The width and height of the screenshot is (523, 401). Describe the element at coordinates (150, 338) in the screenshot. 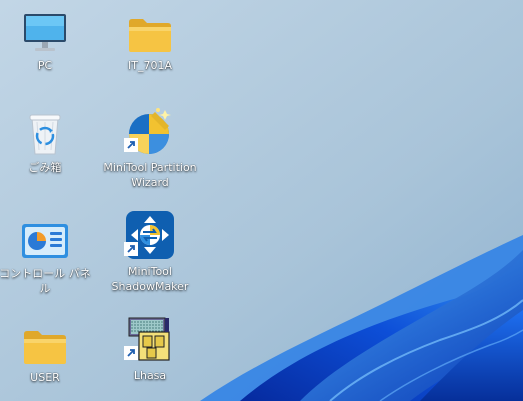

I see `lhasa-icon` at that location.